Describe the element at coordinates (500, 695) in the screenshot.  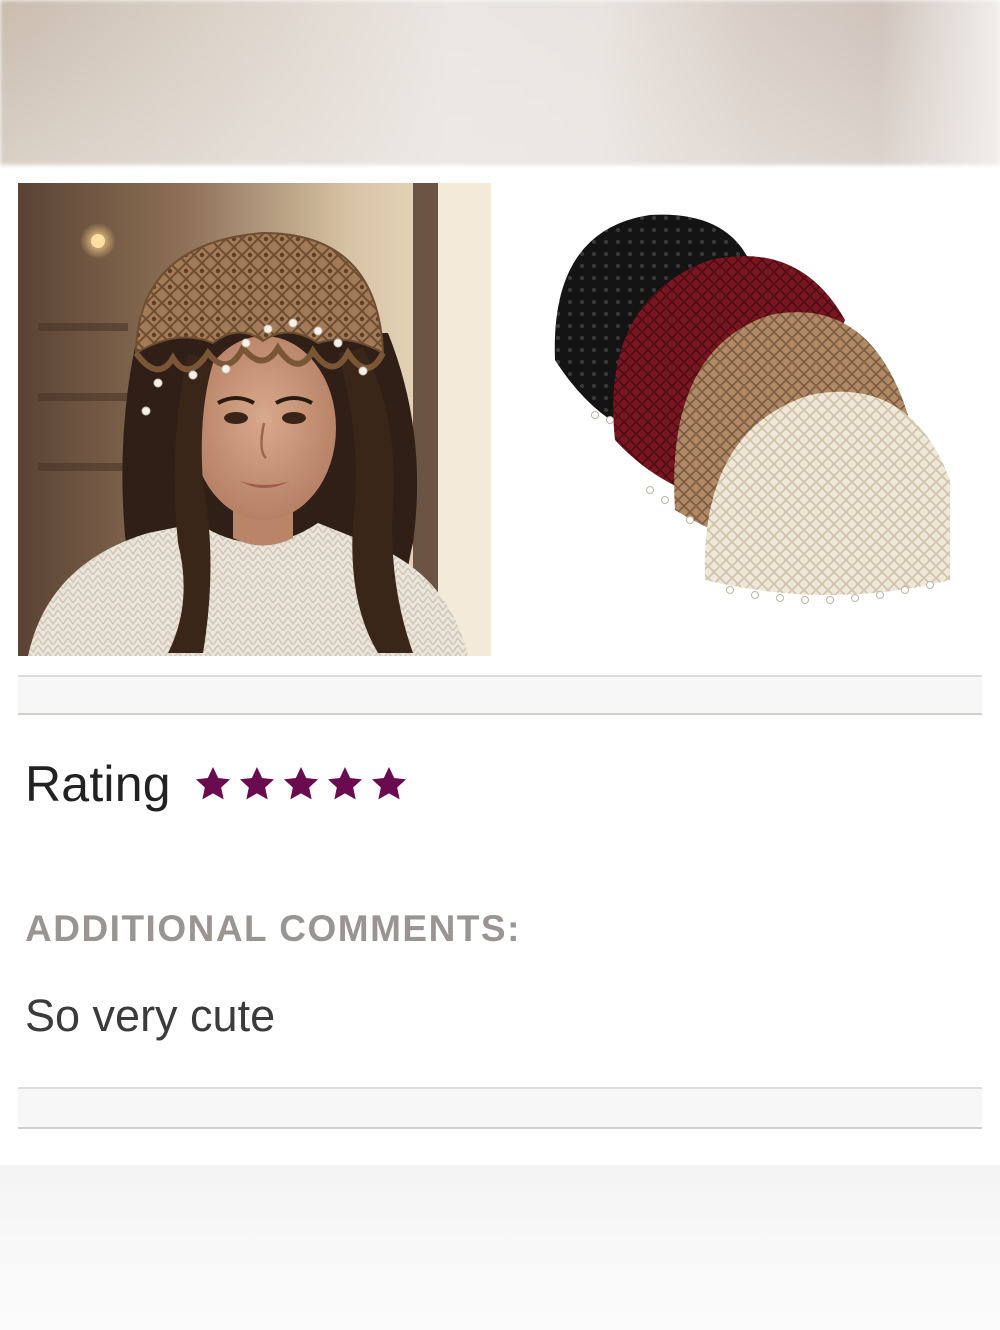
I see `divider-band-top` at that location.